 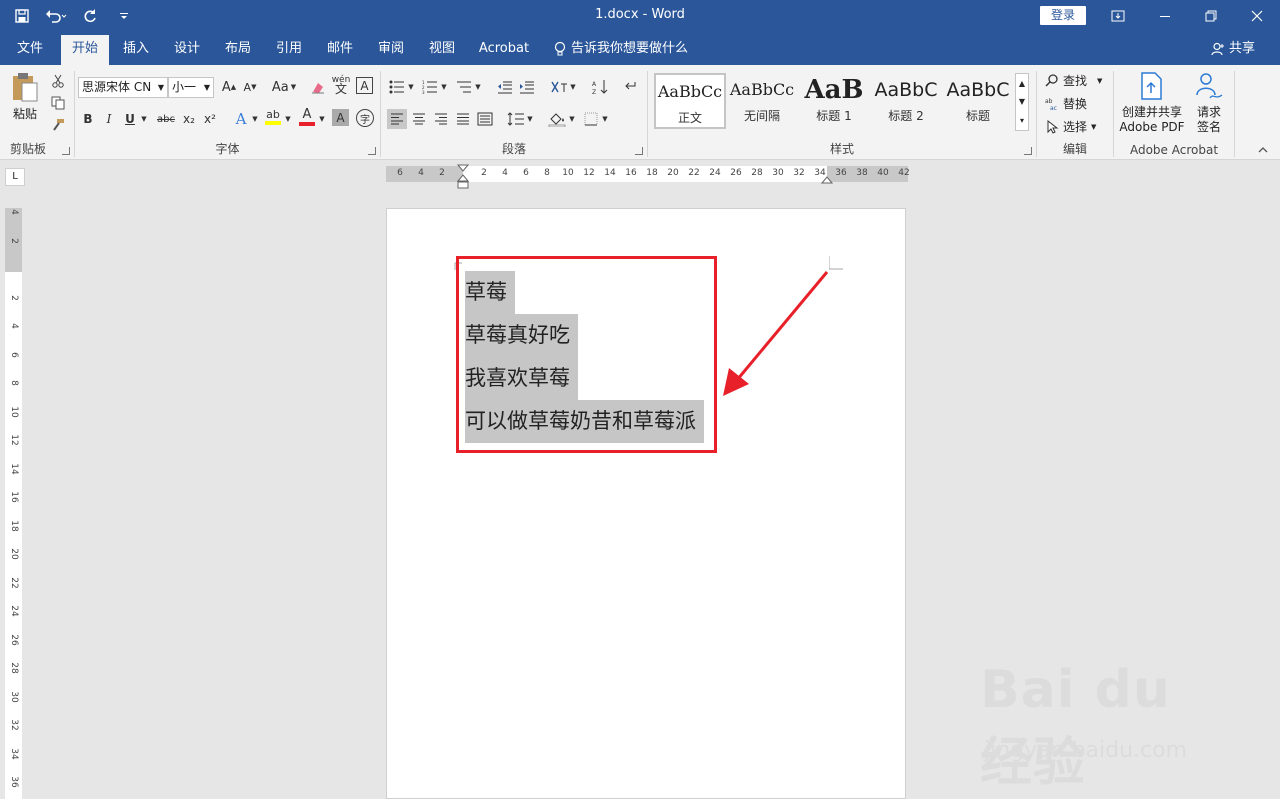 What do you see at coordinates (1022, 120) in the screenshot?
I see `more-styles-icon: ▾` at bounding box center [1022, 120].